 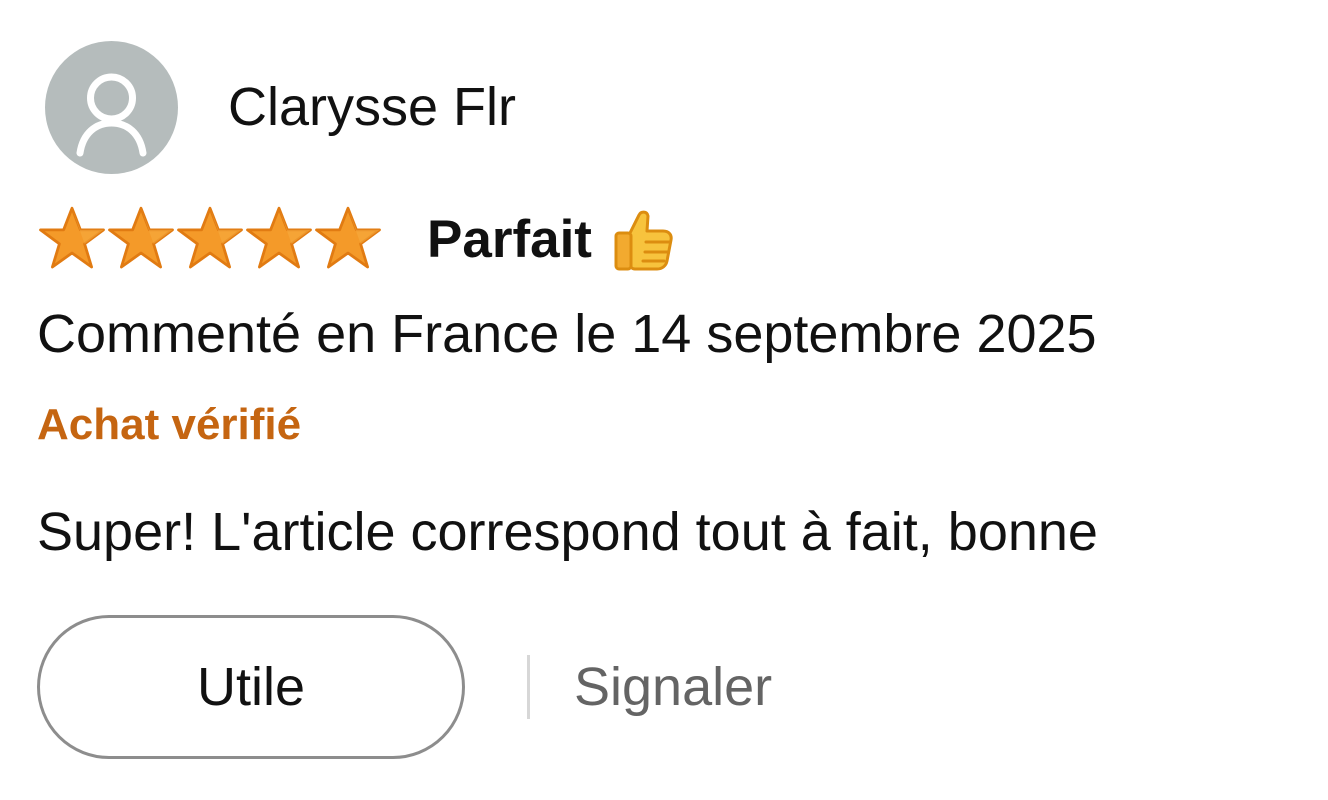 What do you see at coordinates (528, 687) in the screenshot?
I see `action-separator` at bounding box center [528, 687].